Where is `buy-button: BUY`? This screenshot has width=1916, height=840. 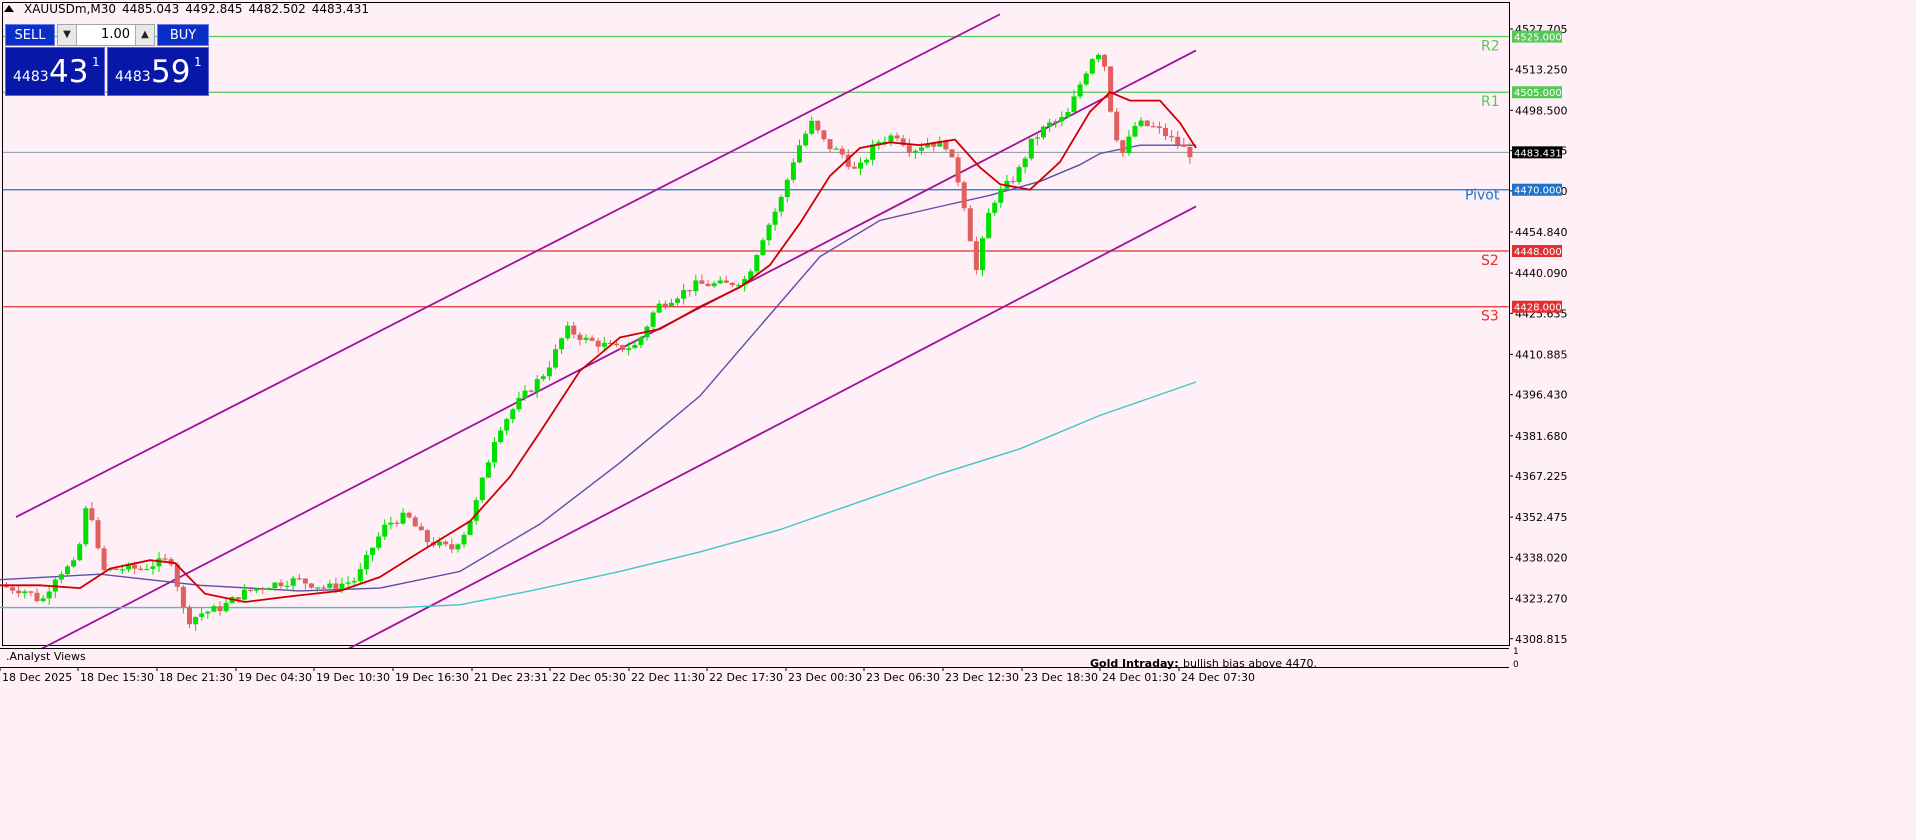 buy-button: BUY is located at coordinates (183, 35).